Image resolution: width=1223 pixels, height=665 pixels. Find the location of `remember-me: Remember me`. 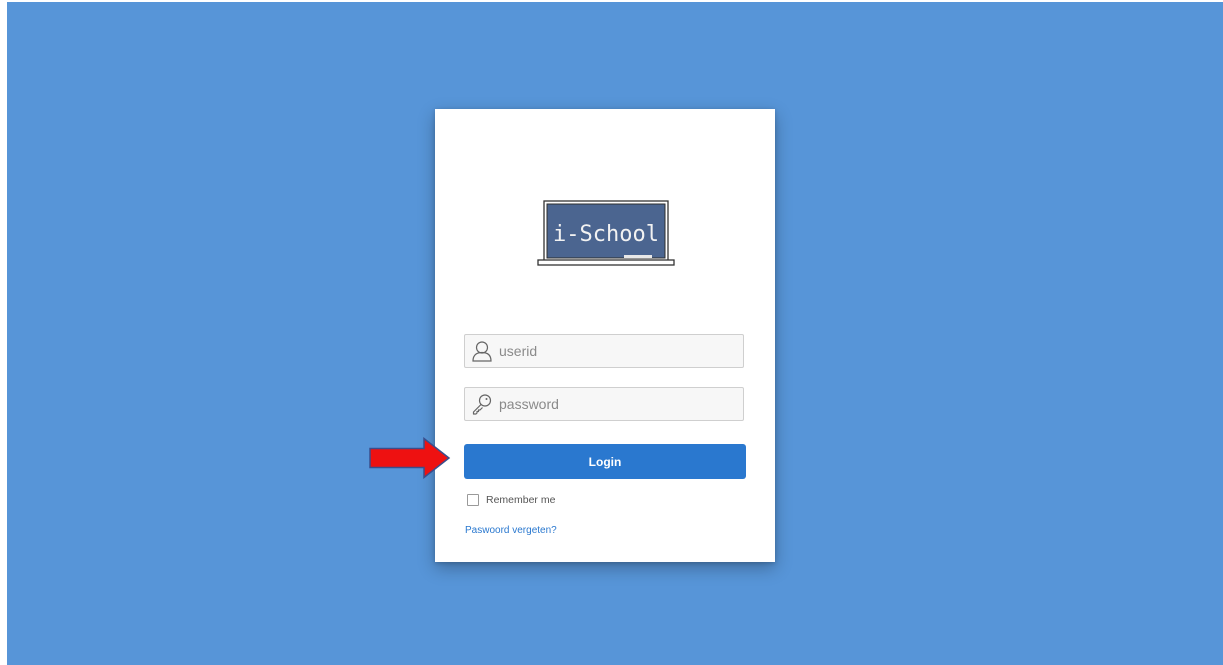

remember-me: Remember me is located at coordinates (511, 500).